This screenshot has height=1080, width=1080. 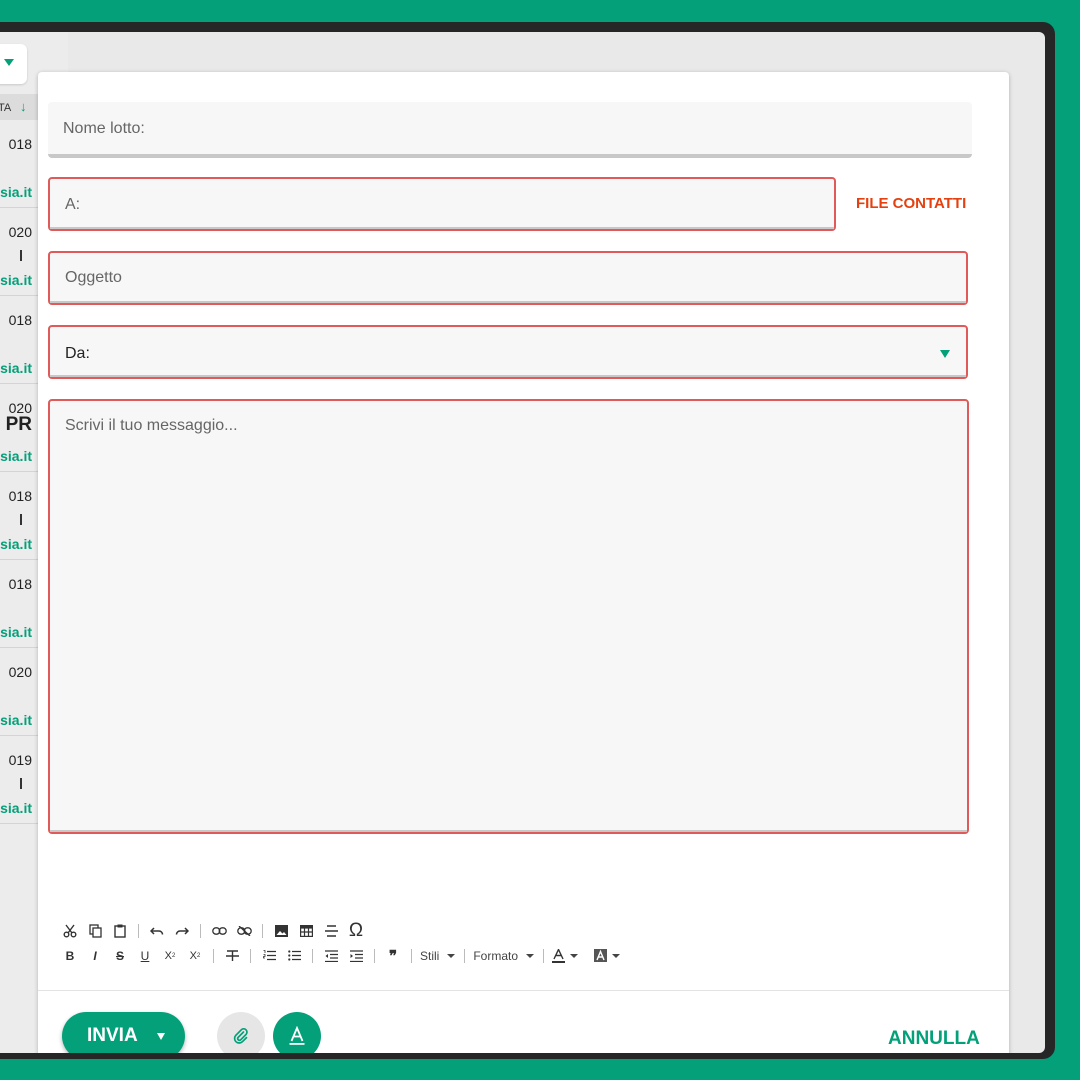 I want to click on subject-placeholder: Oggetto, so click(x=93, y=277).